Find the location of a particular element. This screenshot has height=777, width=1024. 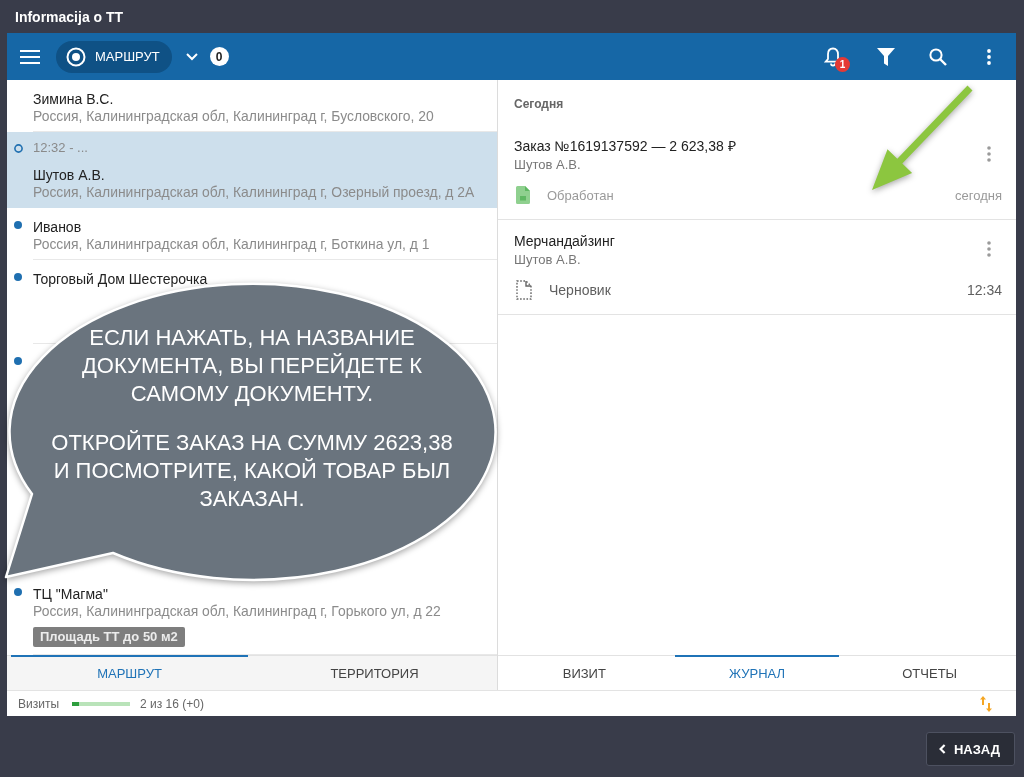

menu-icon is located at coordinates (30, 56).